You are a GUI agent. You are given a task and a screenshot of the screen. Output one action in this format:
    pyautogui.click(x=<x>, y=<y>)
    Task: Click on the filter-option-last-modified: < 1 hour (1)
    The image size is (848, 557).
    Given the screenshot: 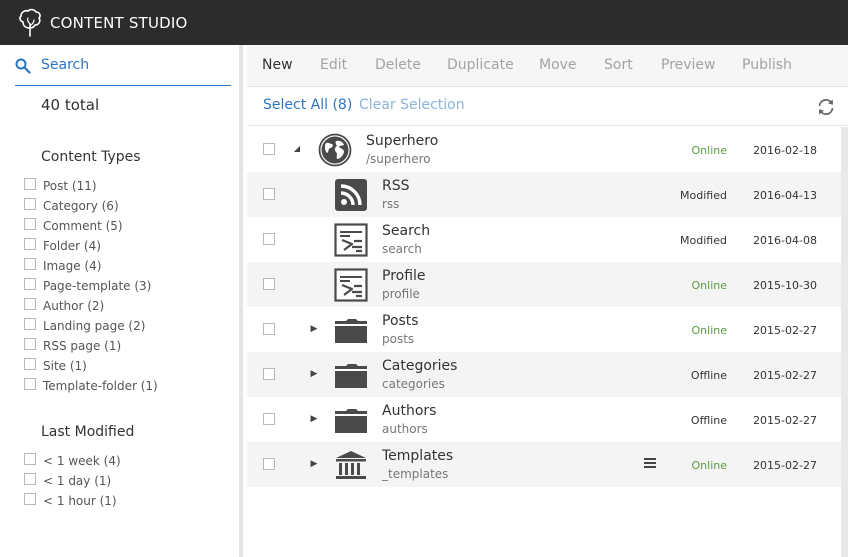 What is the action you would take?
    pyautogui.click(x=72, y=501)
    